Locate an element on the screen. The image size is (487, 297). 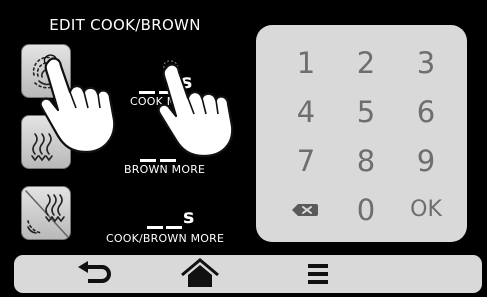
key-6: 6 is located at coordinates (426, 112).